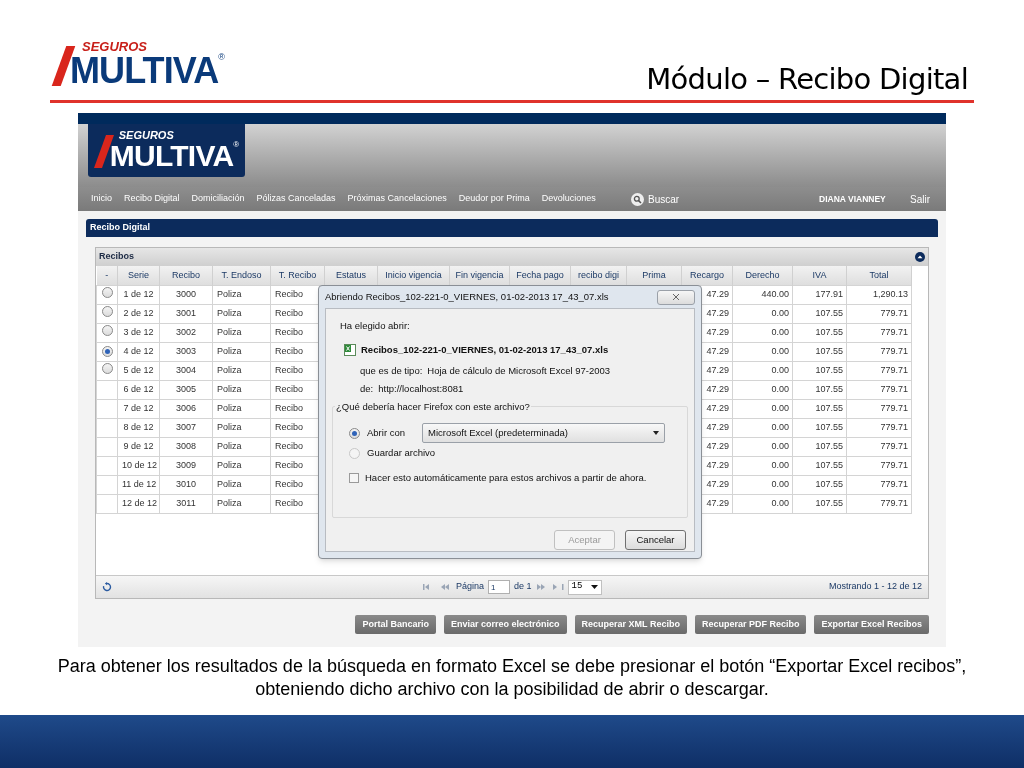 Image resolution: width=1024 pixels, height=768 pixels. Describe the element at coordinates (505, 624) in the screenshot. I see `action-button: Enviar correo electrónico` at that location.